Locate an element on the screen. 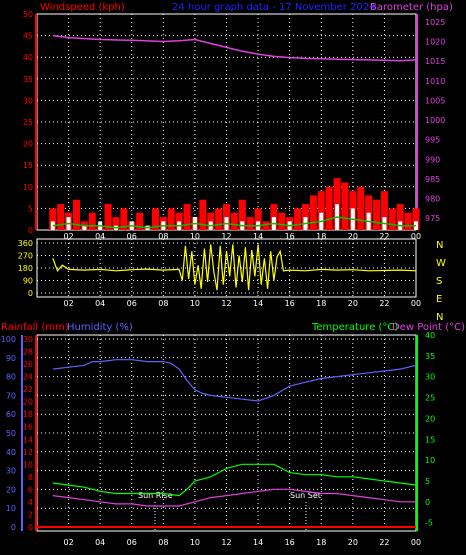  compass-n-top: N is located at coordinates (439, 245).